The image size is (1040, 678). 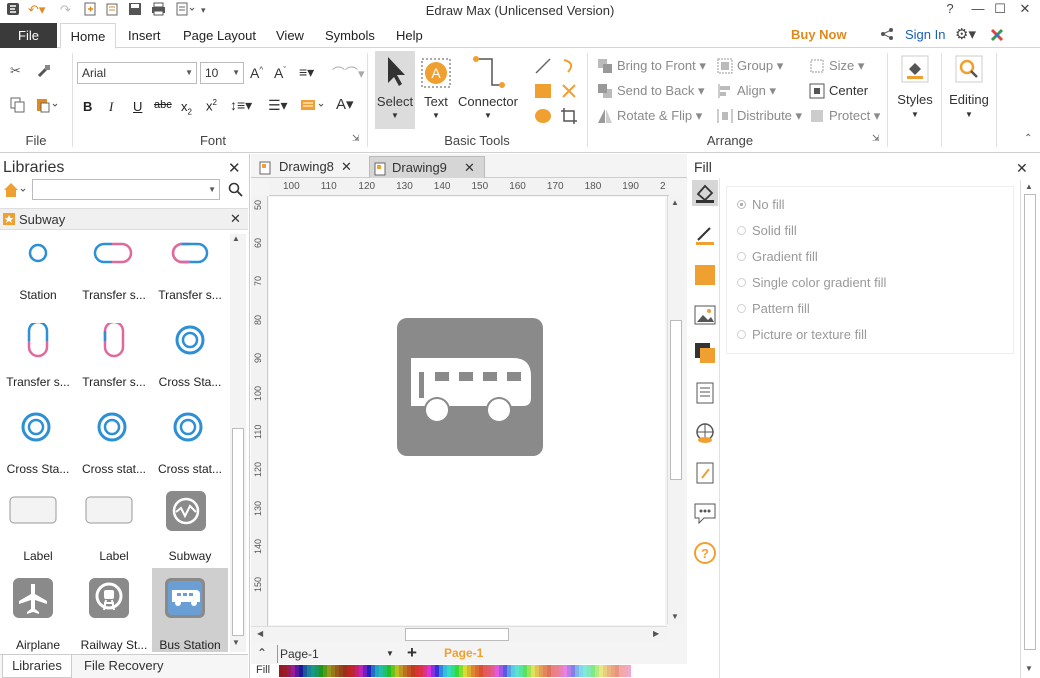 I want to click on symbol-station: Station, so click(x=38, y=271).